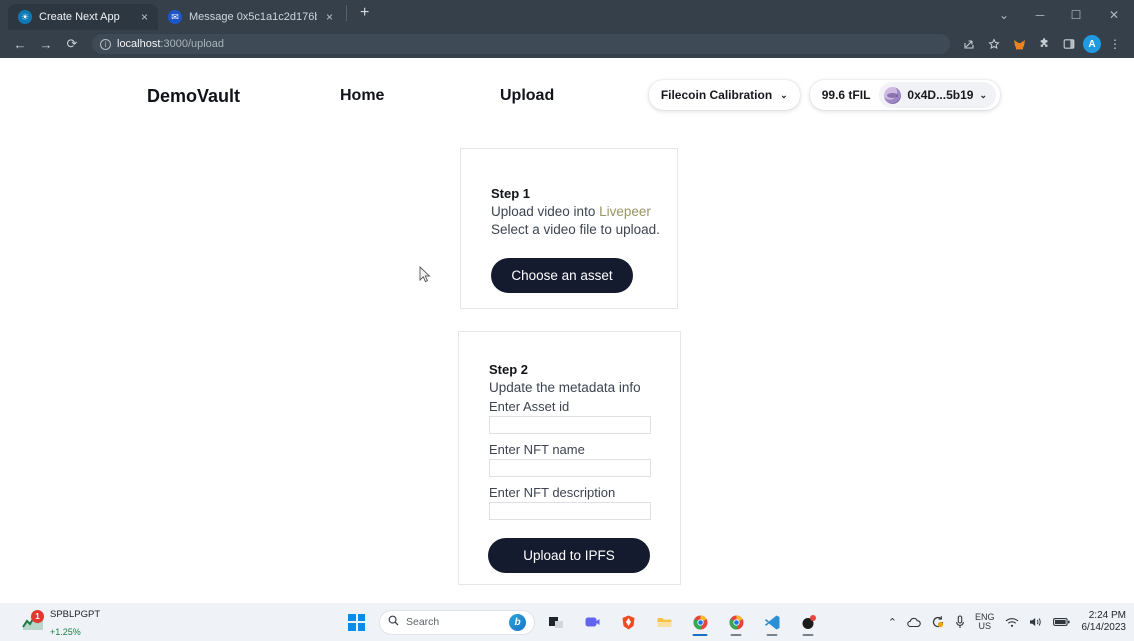  I want to click on minimize-button: ─, so click(1040, 15).